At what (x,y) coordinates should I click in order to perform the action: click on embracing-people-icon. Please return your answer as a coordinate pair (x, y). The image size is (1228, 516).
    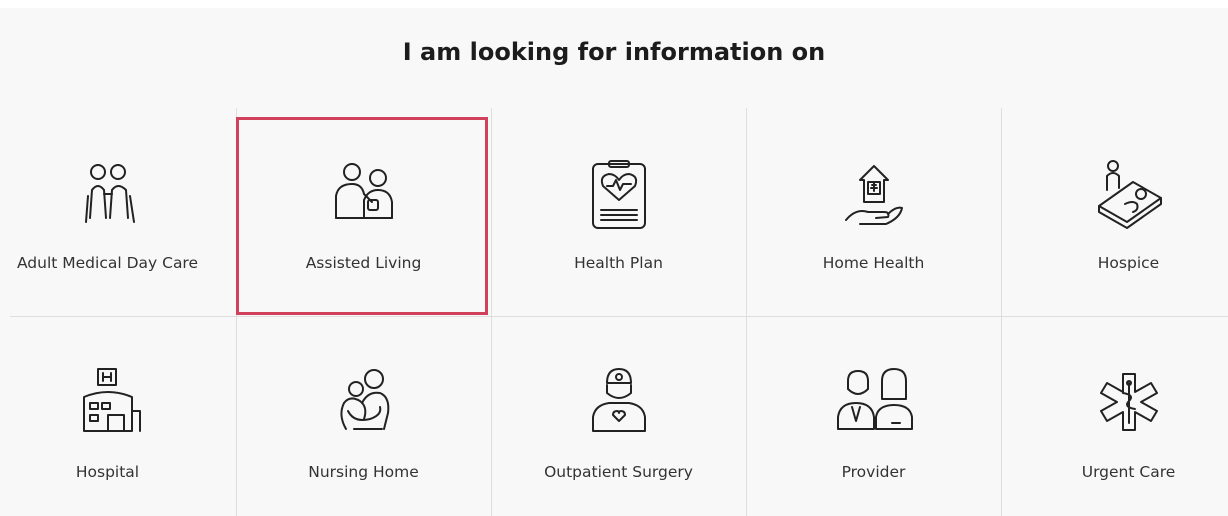
    Looking at the image, I should click on (364, 402).